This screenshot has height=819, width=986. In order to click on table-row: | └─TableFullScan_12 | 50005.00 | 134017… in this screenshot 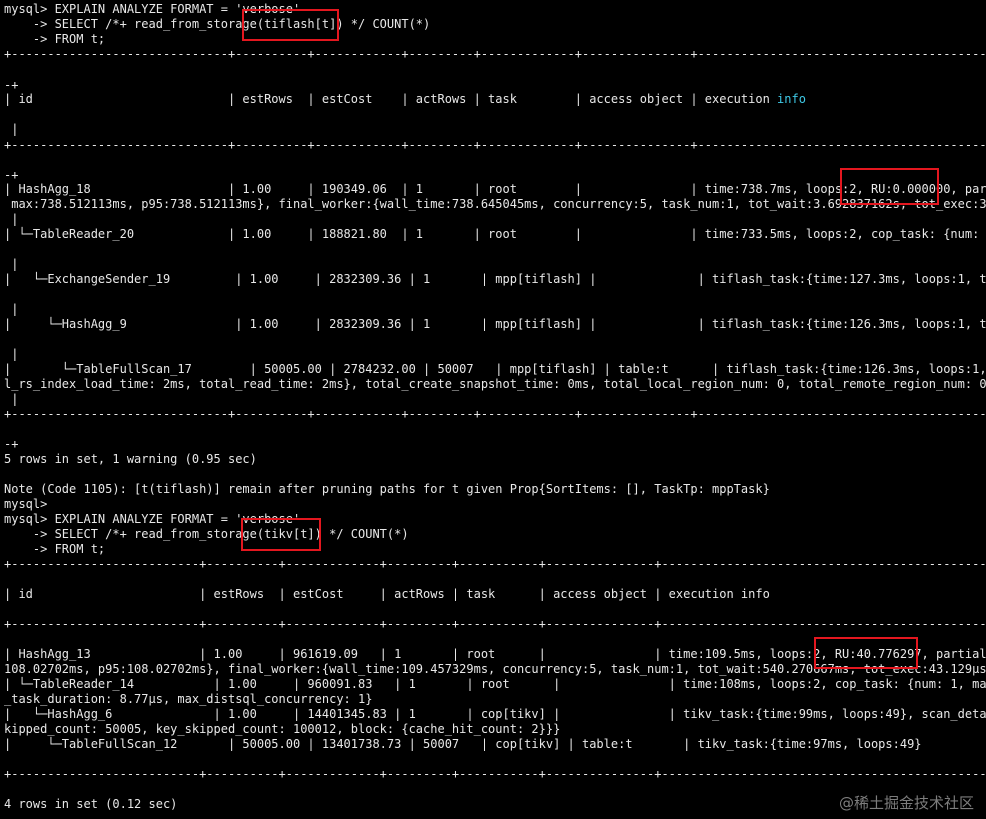, I will do `click(463, 744)`.